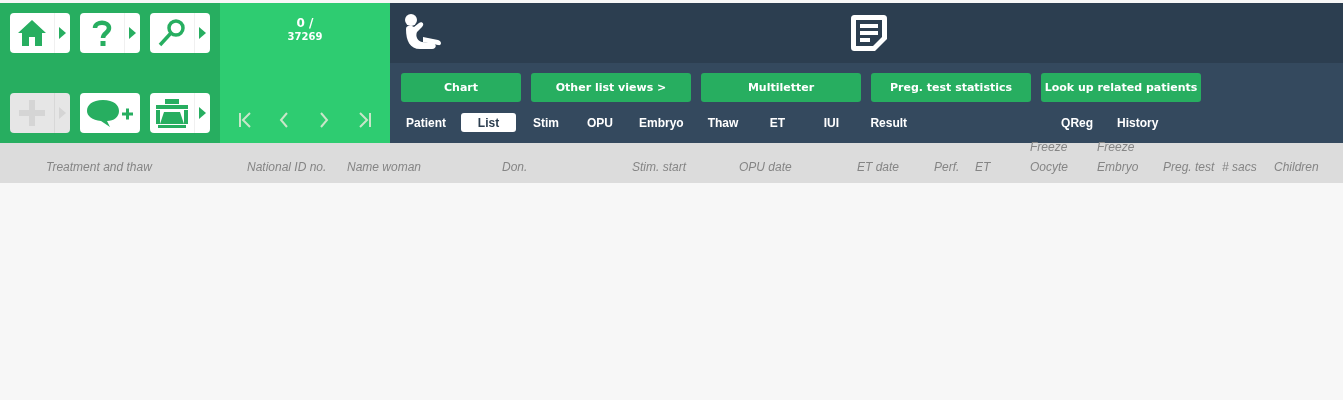 The height and width of the screenshot is (400, 1343). What do you see at coordinates (1130, 158) in the screenshot?
I see `column-header: Freeze Embryo` at bounding box center [1130, 158].